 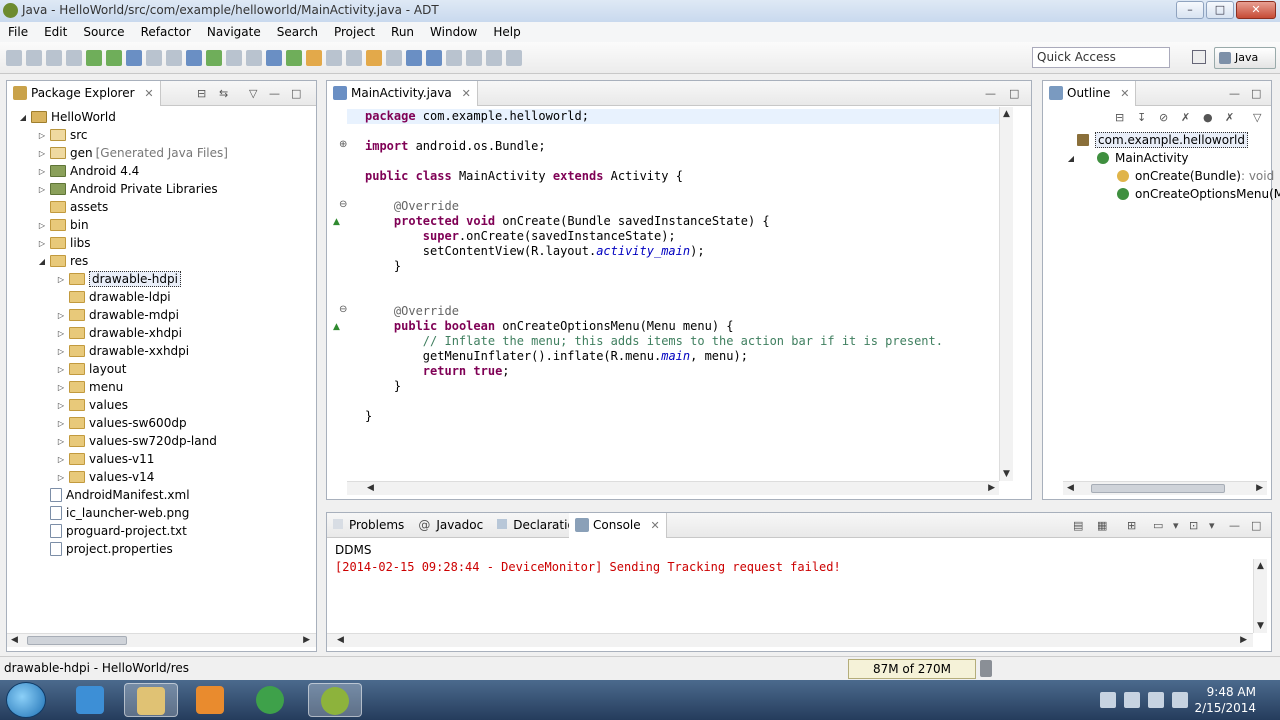 What do you see at coordinates (434, 58) in the screenshot?
I see `previous-annotation-icon` at bounding box center [434, 58].